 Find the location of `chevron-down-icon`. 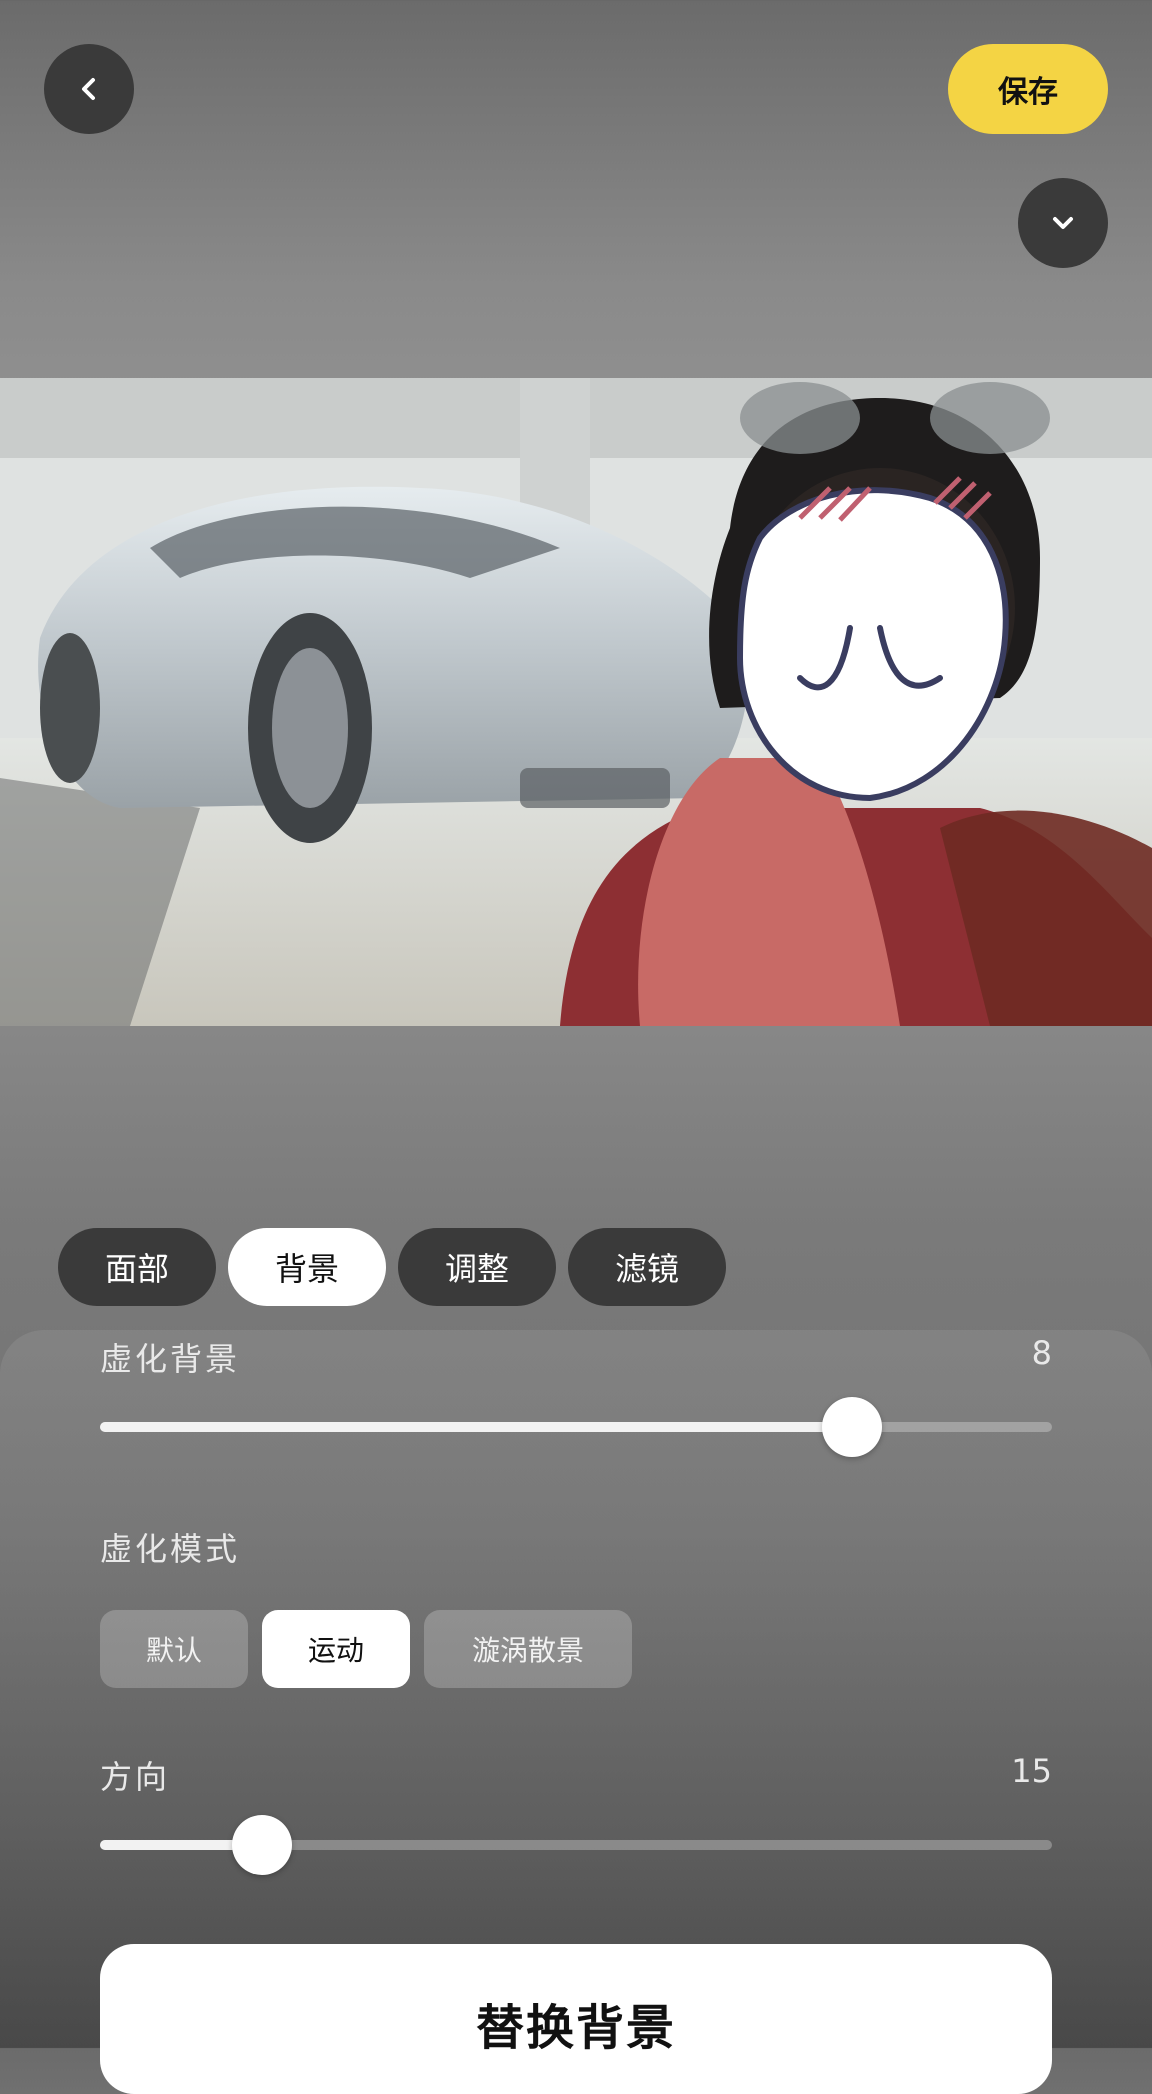

chevron-down-icon is located at coordinates (1063, 223).